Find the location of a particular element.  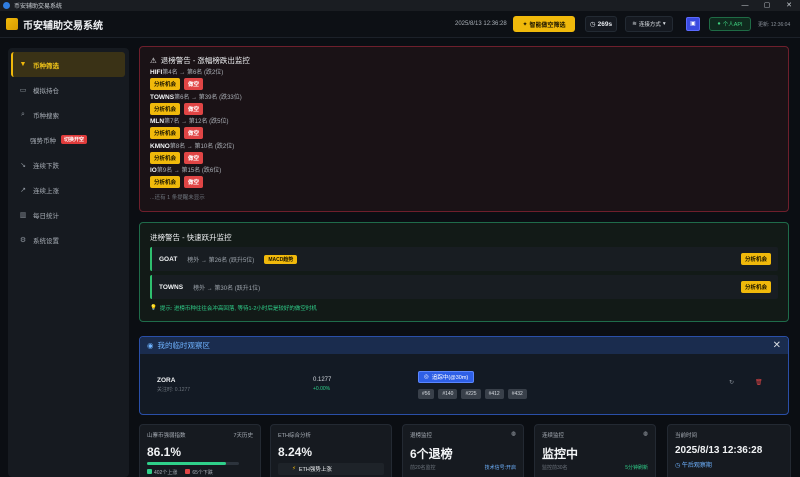

grid-icon: ▣ is located at coordinates (693, 24).